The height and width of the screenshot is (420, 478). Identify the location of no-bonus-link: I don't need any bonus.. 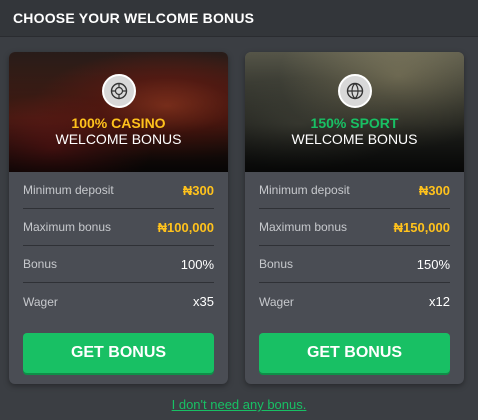
(239, 404).